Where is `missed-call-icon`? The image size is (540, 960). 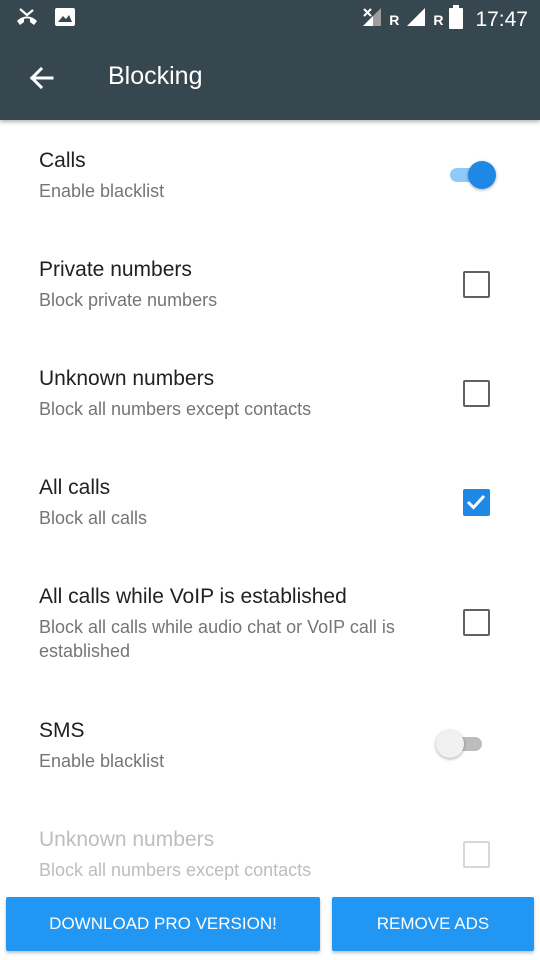
missed-call-icon is located at coordinates (27, 20).